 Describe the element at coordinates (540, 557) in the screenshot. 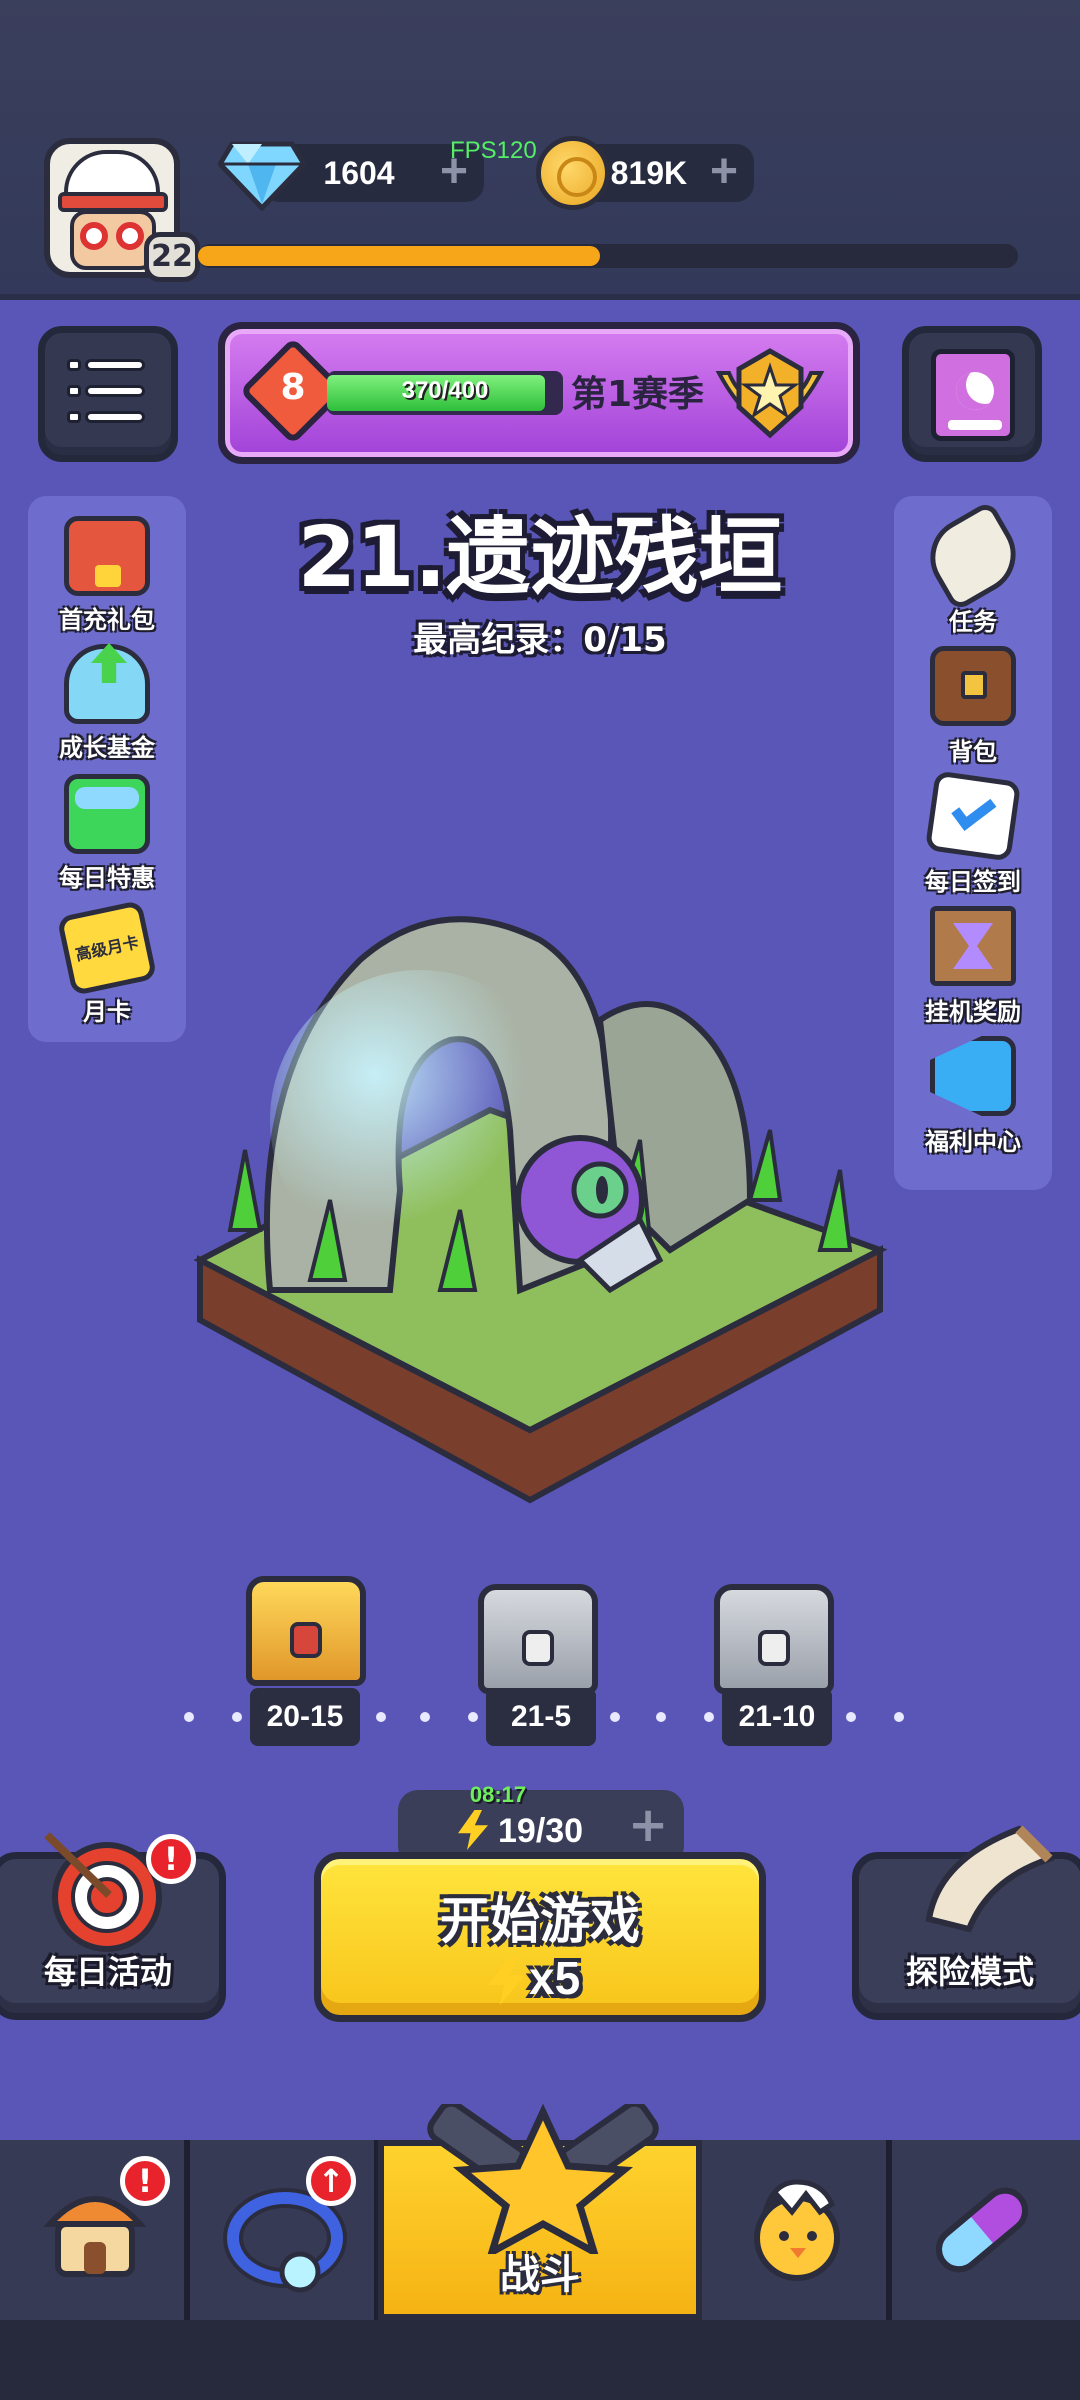

I see `stage-title: 21.遗迹残垣` at that location.